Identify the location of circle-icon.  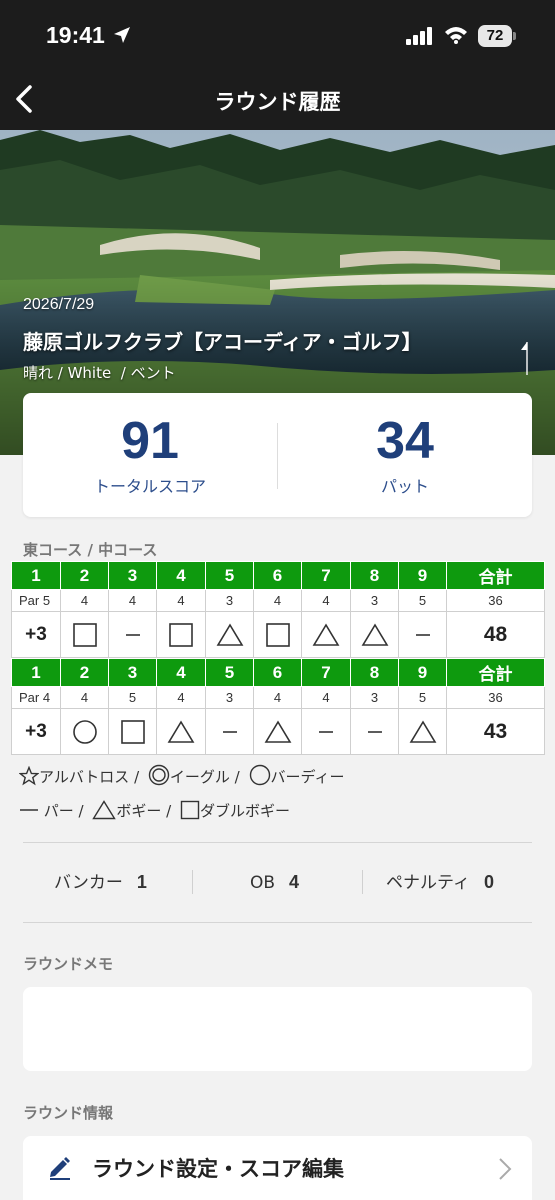
(259, 775).